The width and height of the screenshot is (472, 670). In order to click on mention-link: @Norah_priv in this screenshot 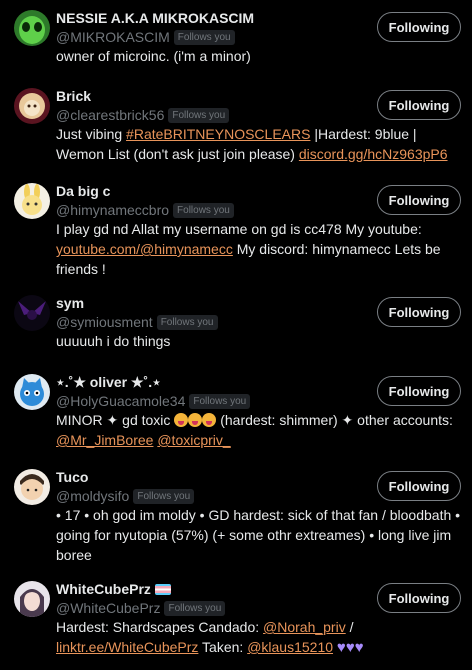, I will do `click(304, 627)`.